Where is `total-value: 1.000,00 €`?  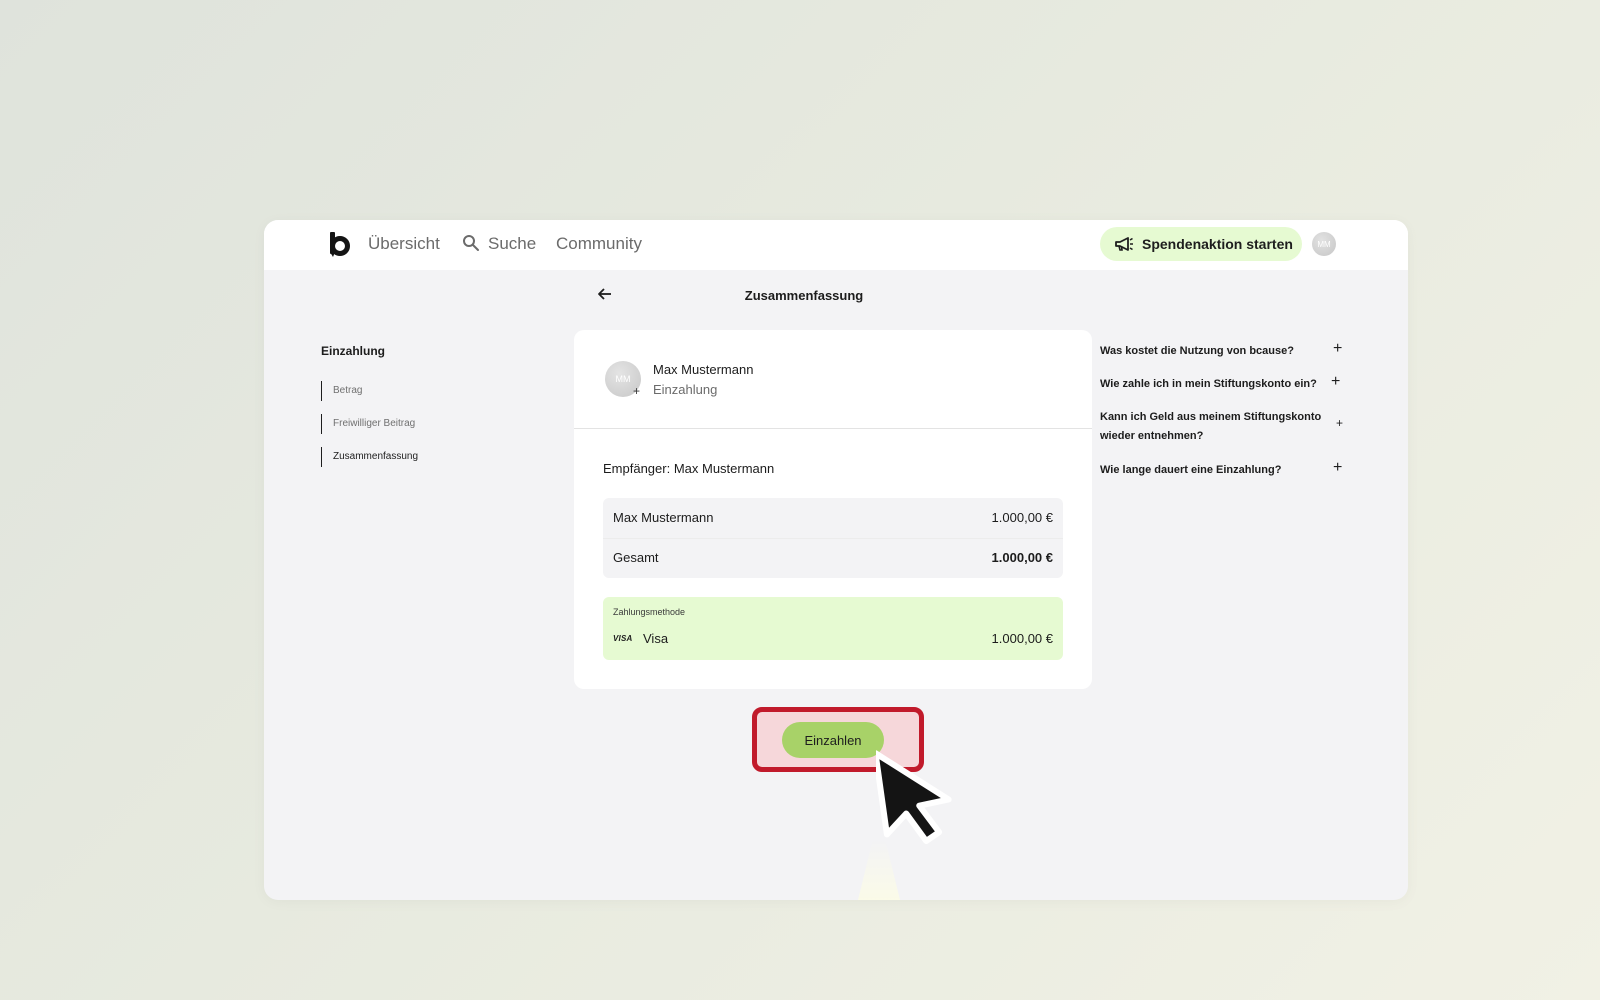
total-value: 1.000,00 € is located at coordinates (1022, 557).